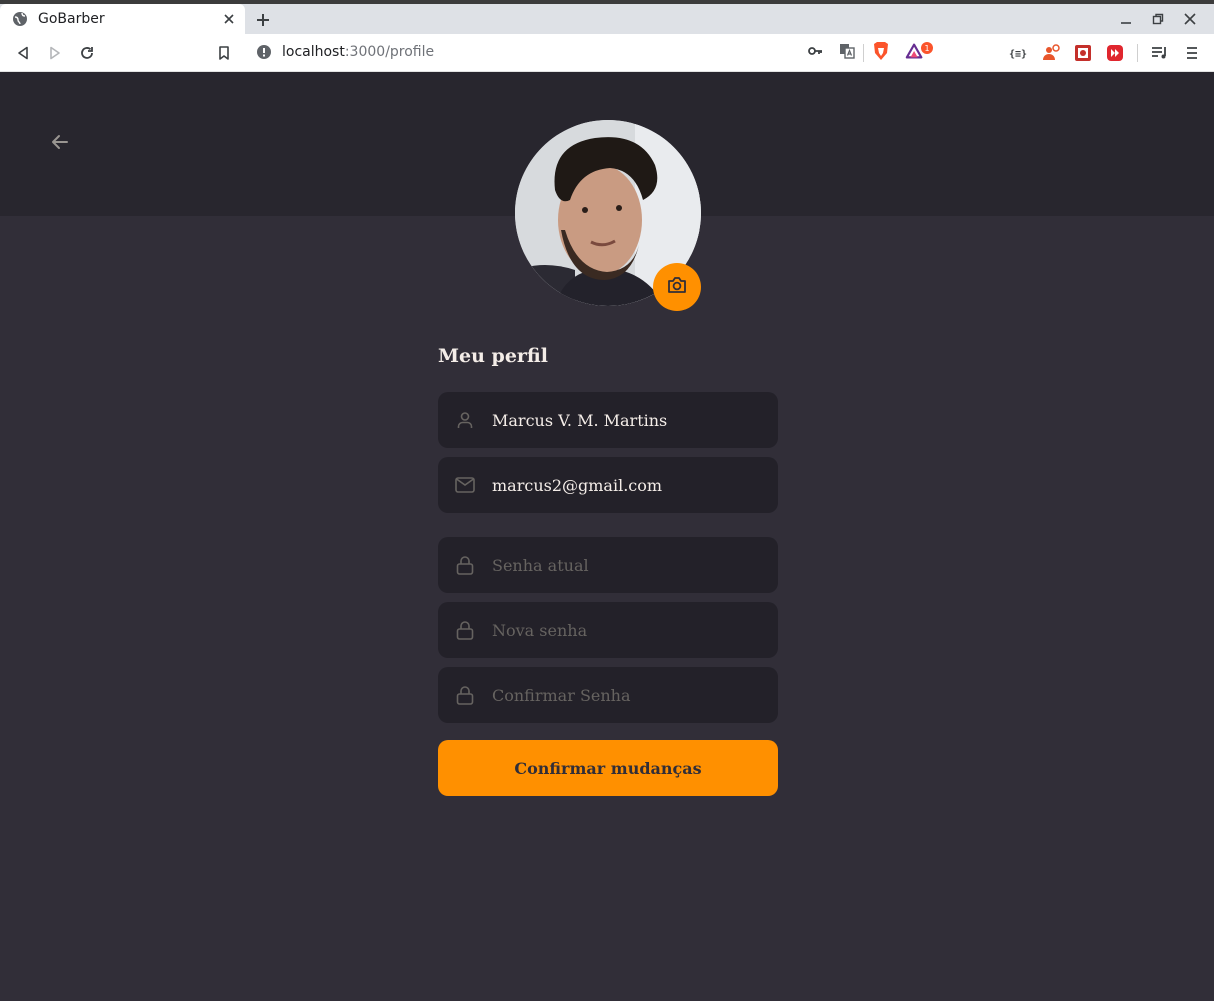 The height and width of the screenshot is (1001, 1214). What do you see at coordinates (20, 19) in the screenshot?
I see `globe-icon` at bounding box center [20, 19].